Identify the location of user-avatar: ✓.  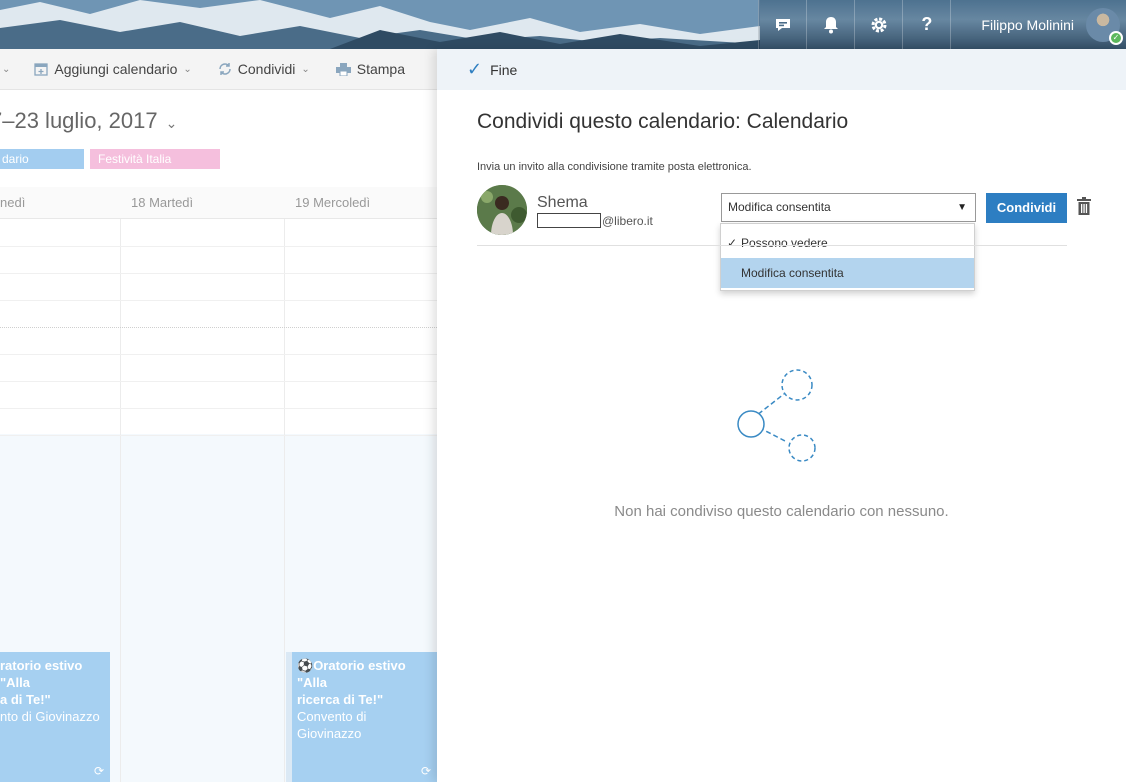
(1104, 26).